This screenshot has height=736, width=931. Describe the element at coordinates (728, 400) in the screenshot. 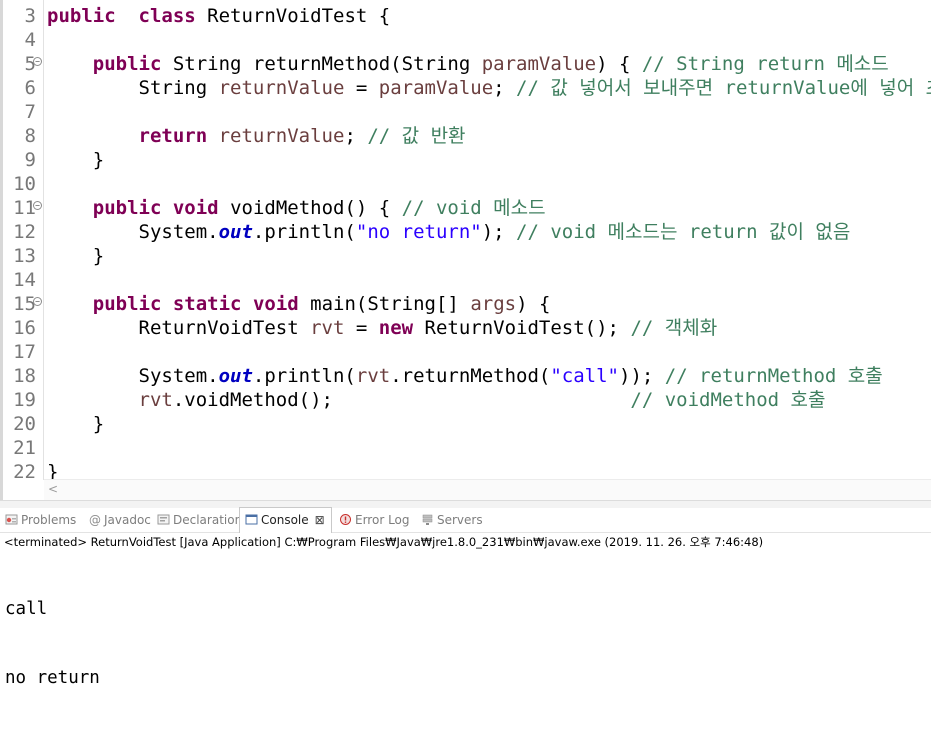

I see `code-token: // voidMethod 호출` at that location.